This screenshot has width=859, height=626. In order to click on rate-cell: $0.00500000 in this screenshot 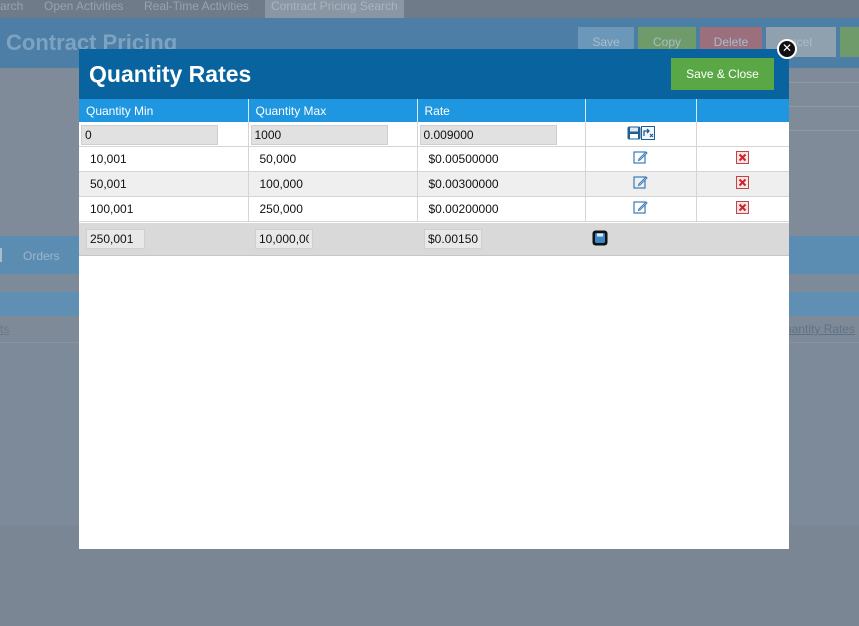, I will do `click(463, 159)`.